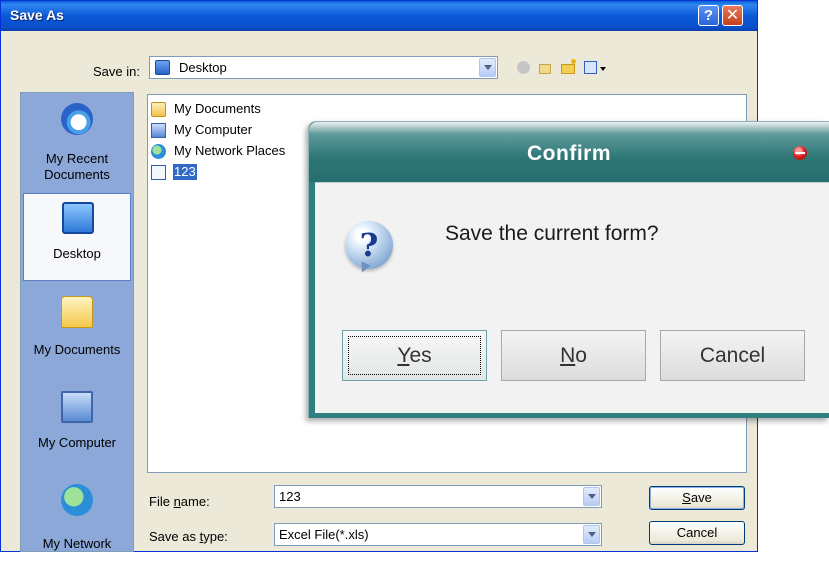  Describe the element at coordinates (213, 129) in the screenshot. I see `file-name: My Computer` at that location.